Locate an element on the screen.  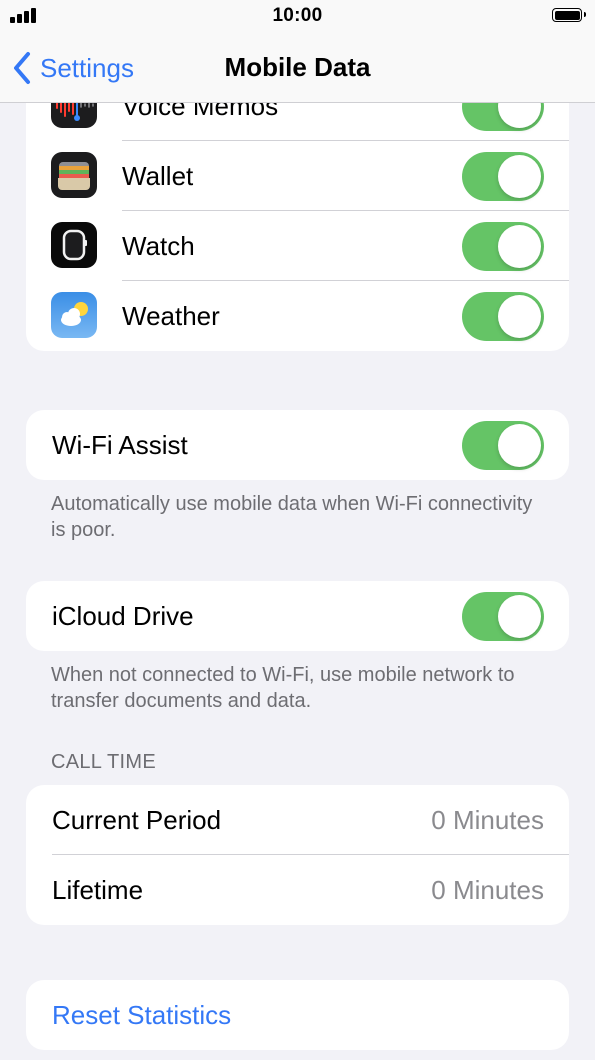
reset-statistics-button: Reset Statistics is located at coordinates (297, 1015).